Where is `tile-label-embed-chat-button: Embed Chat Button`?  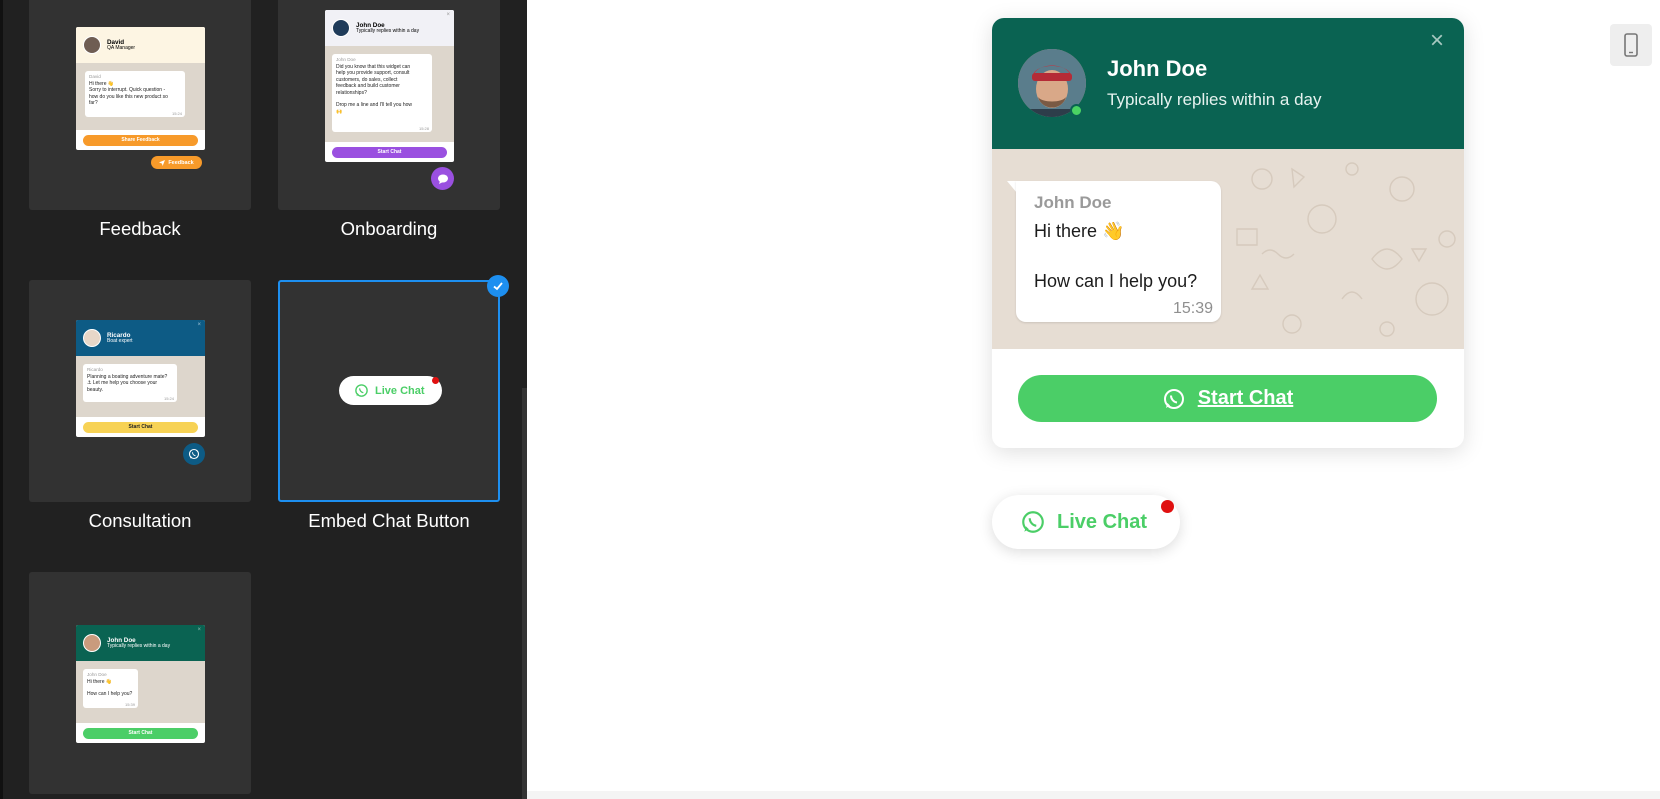
tile-label-embed-chat-button: Embed Chat Button is located at coordinates (389, 520).